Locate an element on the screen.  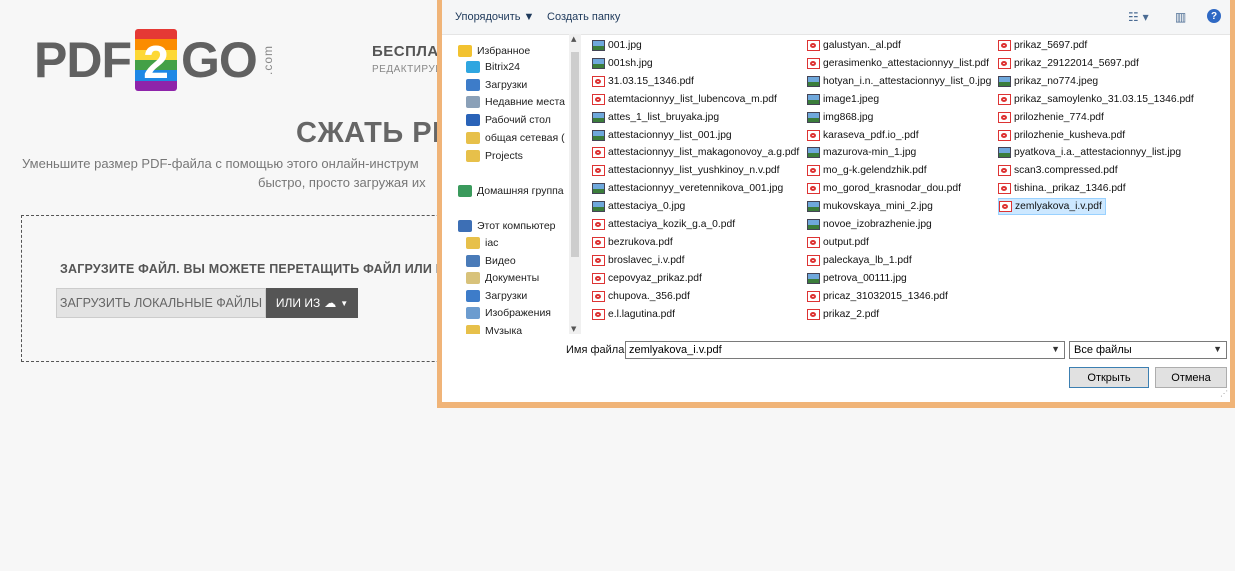
file-item: mo_g-k.gelendzhik.pdf is located at coordinates (867, 170).